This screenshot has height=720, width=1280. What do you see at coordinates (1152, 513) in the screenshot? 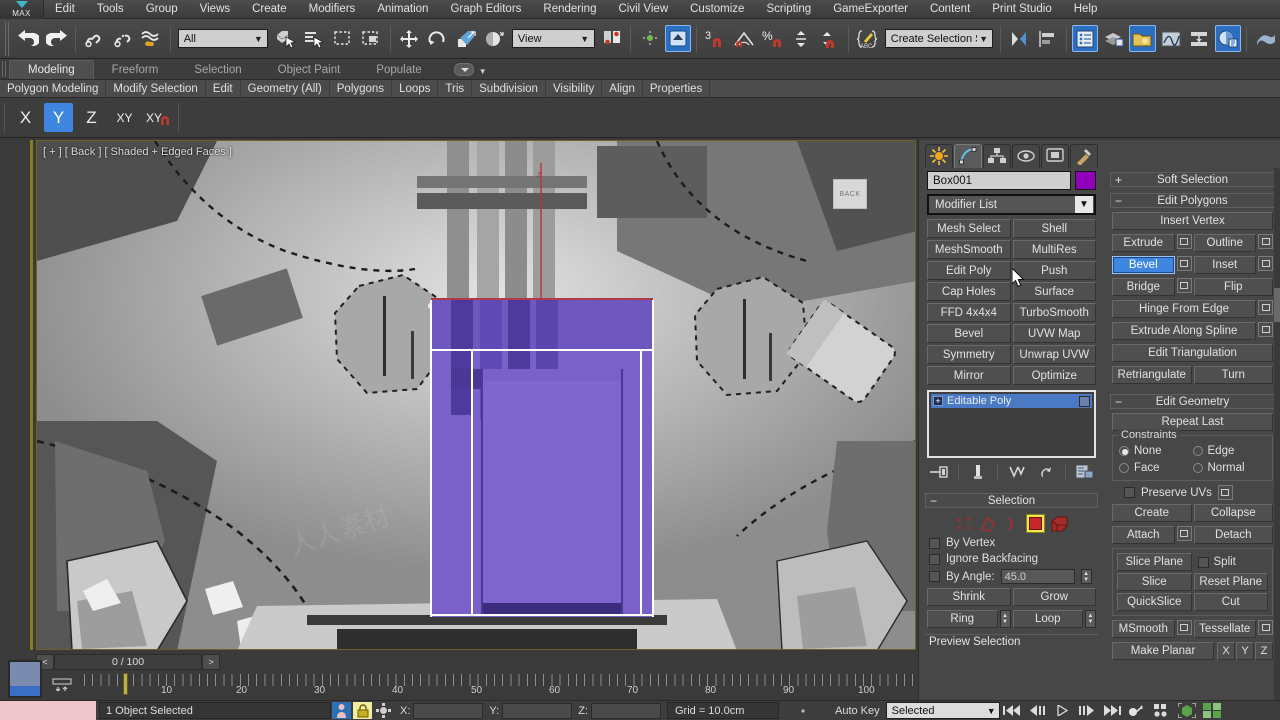
I see `create-button: Create` at bounding box center [1152, 513].